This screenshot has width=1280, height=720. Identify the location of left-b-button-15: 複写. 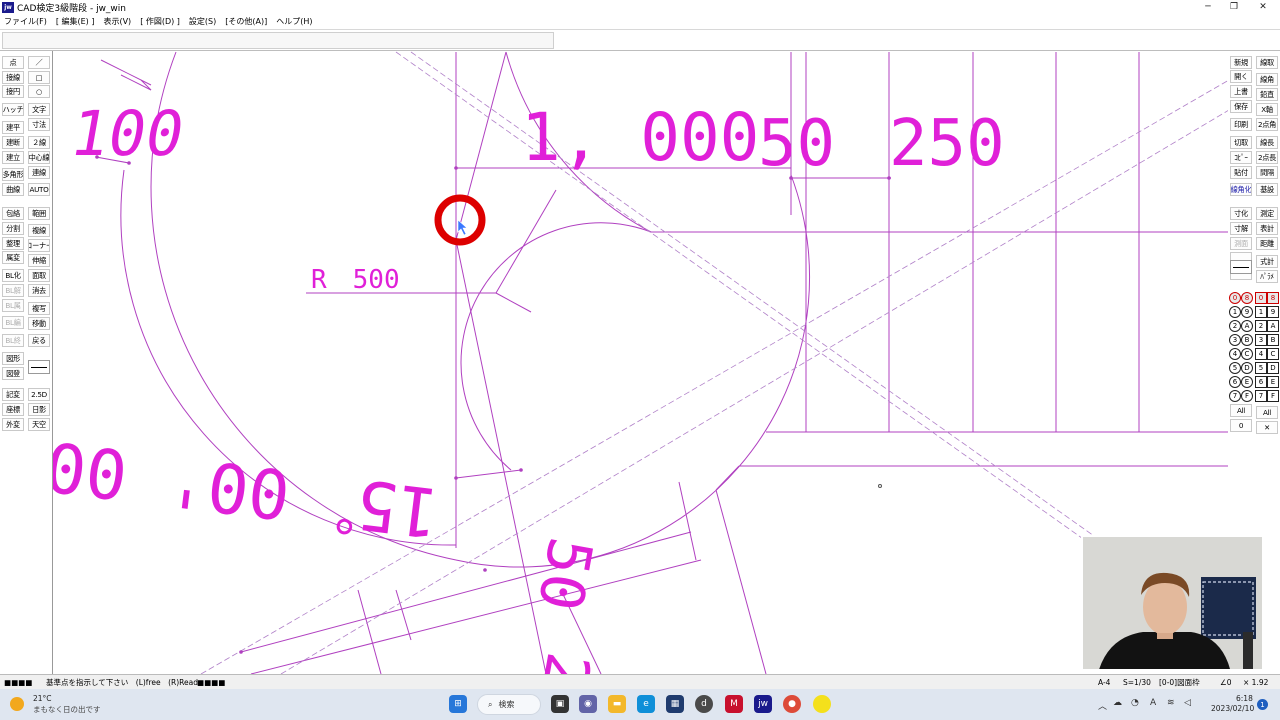
(39, 308).